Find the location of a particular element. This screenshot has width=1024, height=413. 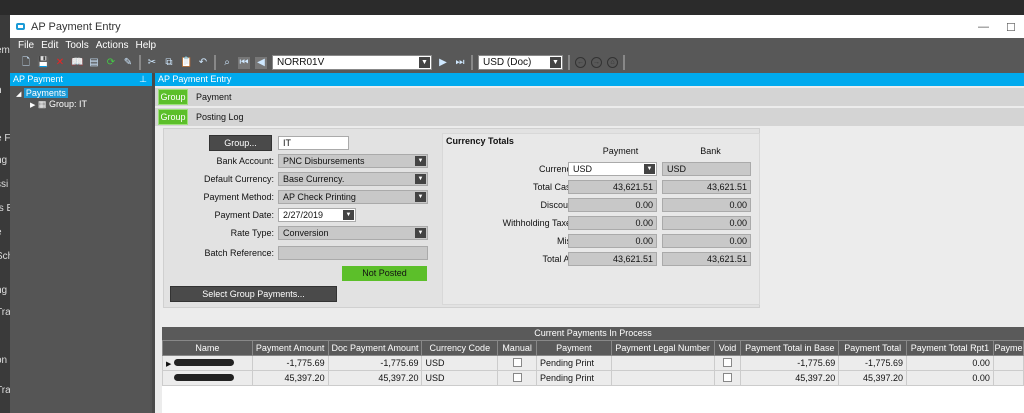

last-record-icon: ⏭ is located at coordinates (460, 63).